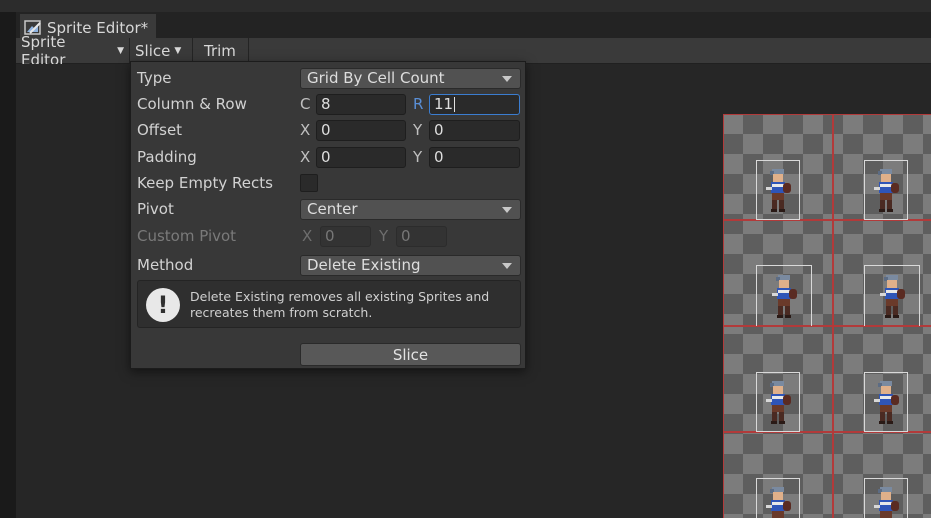  Describe the element at coordinates (364, 265) in the screenshot. I see `method-value: Delete Existing` at that location.